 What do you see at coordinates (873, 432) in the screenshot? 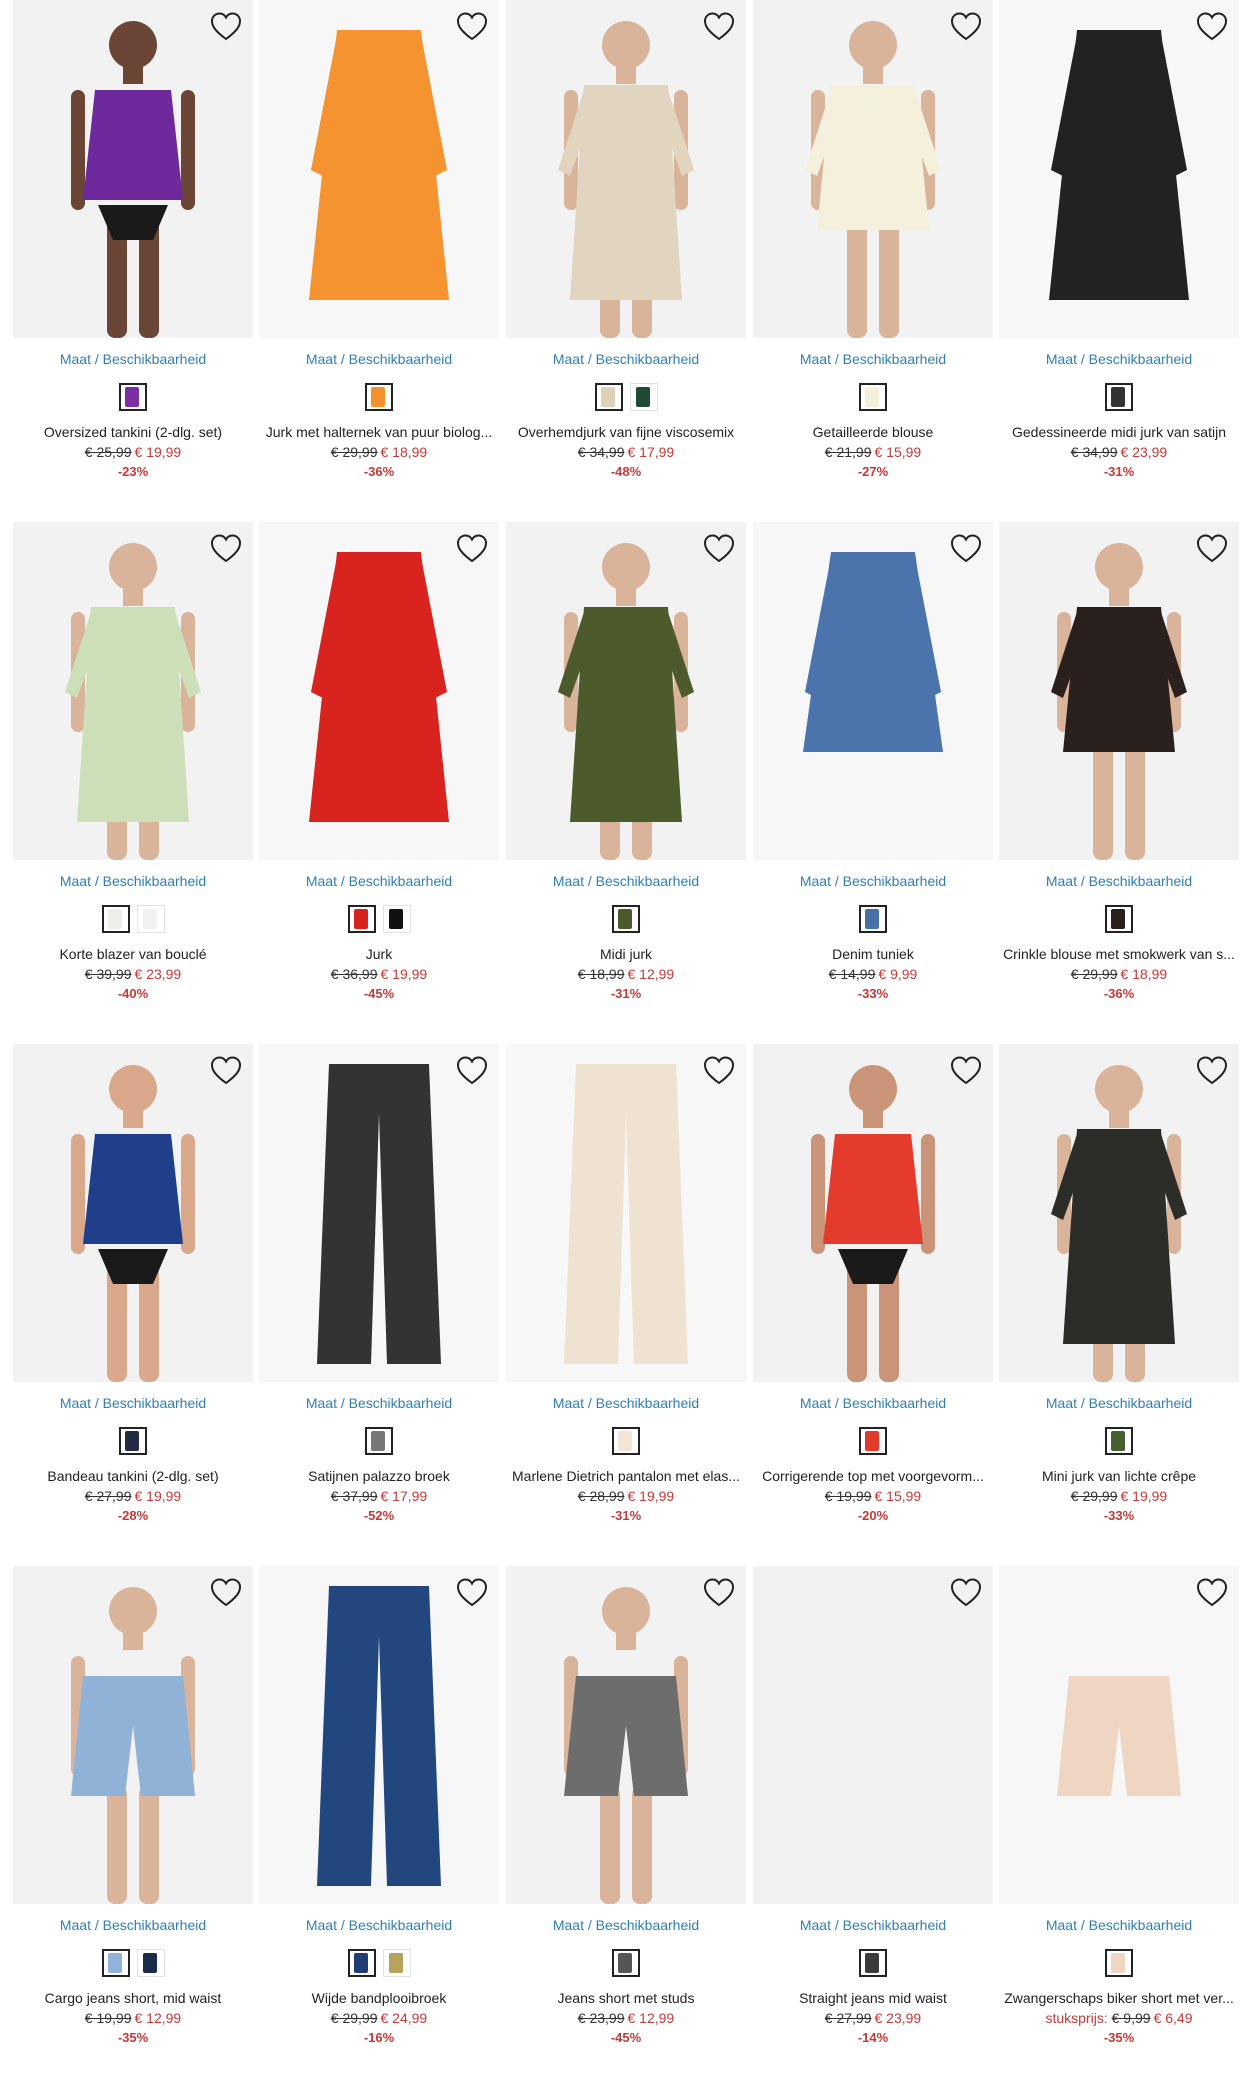
I see `product-name: Getailleerde blouse` at bounding box center [873, 432].